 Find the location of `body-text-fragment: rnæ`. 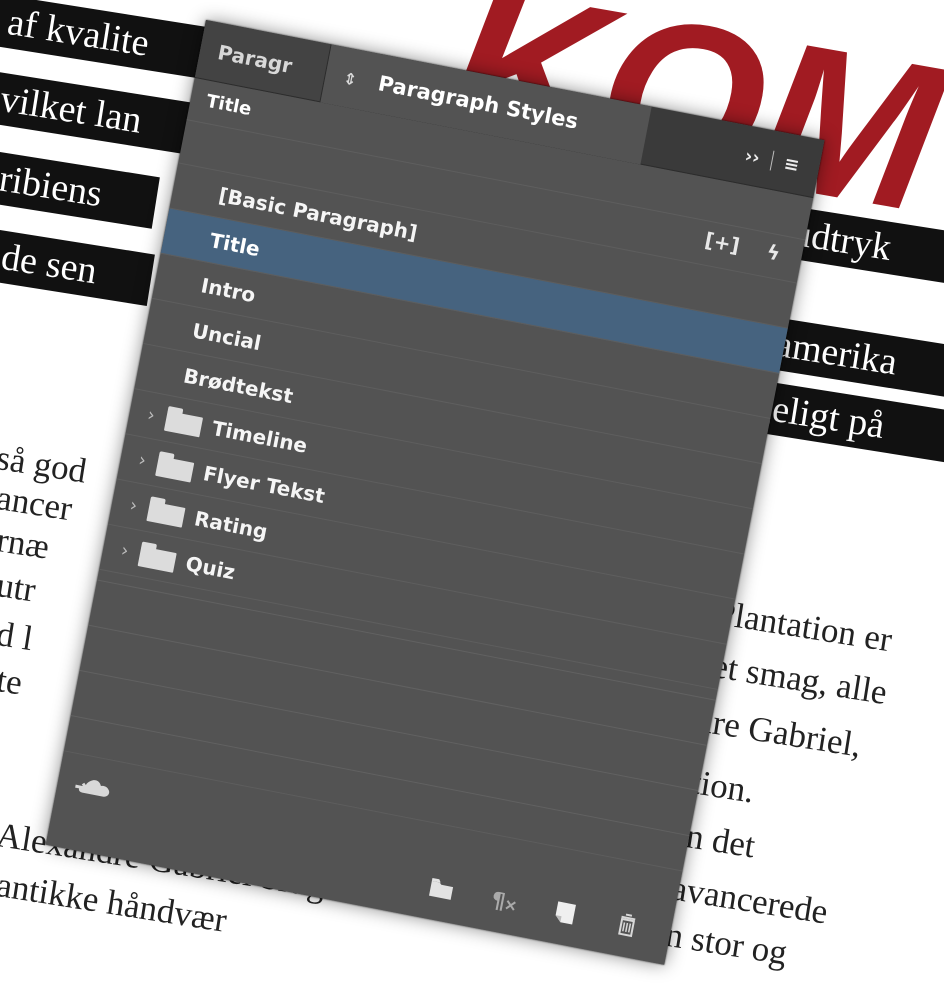

body-text-fragment: rnæ is located at coordinates (26, 543).